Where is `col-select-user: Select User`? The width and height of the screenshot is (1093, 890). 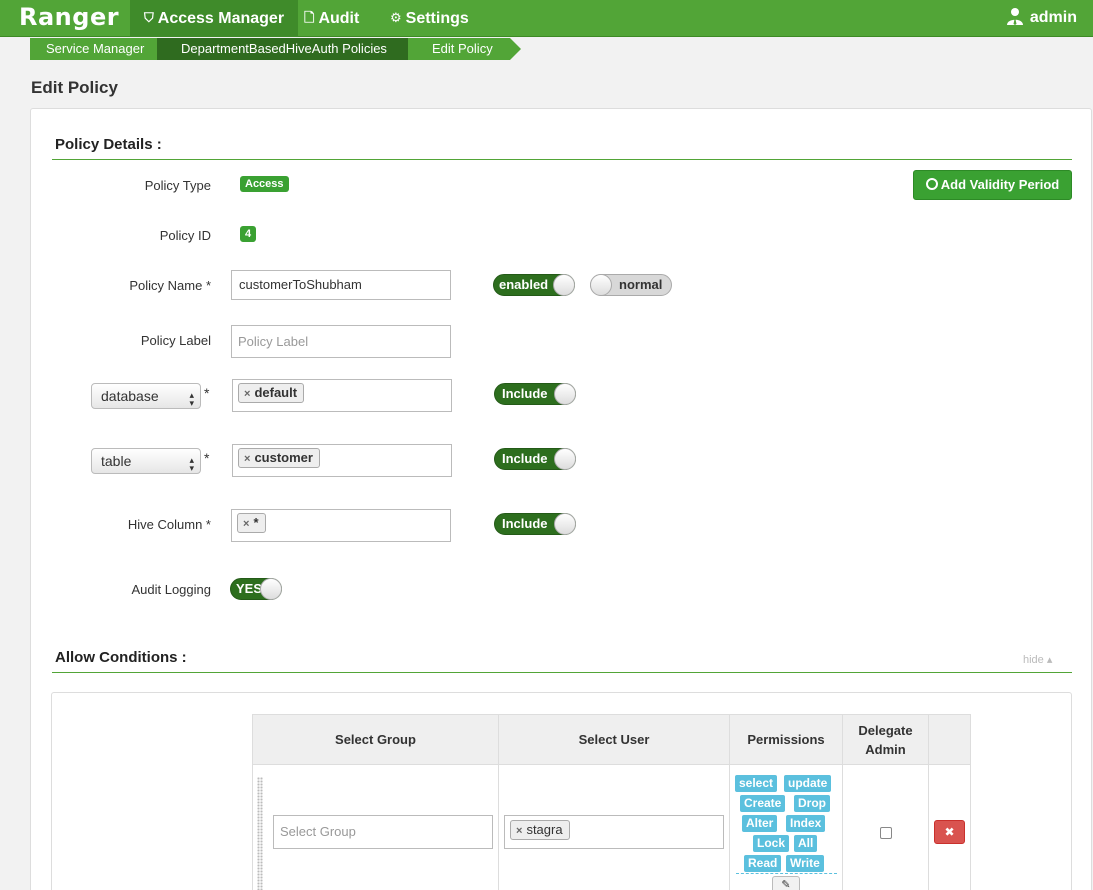 col-select-user: Select User is located at coordinates (614, 739).